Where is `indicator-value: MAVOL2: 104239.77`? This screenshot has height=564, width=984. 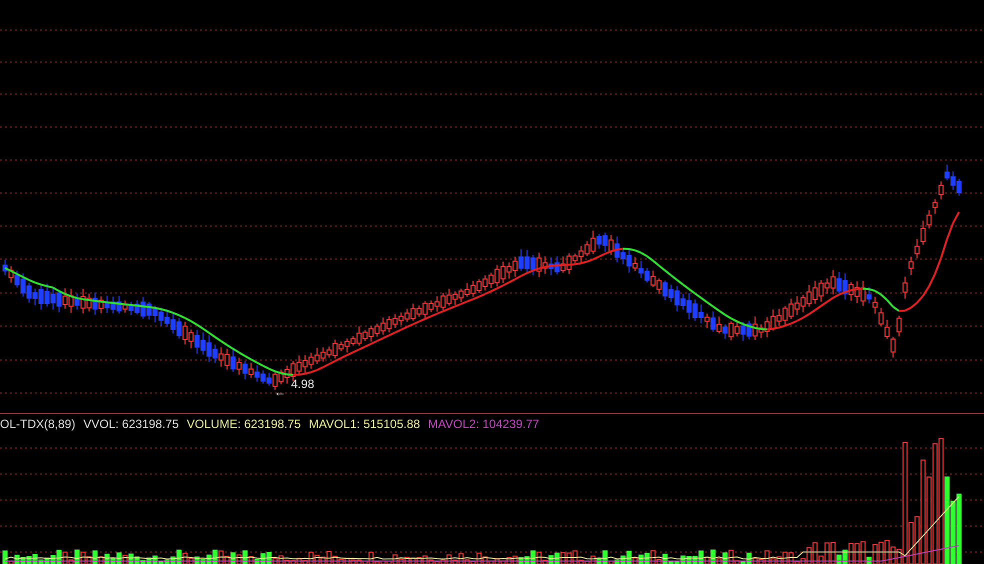 indicator-value: MAVOL2: 104239.77 is located at coordinates (484, 424).